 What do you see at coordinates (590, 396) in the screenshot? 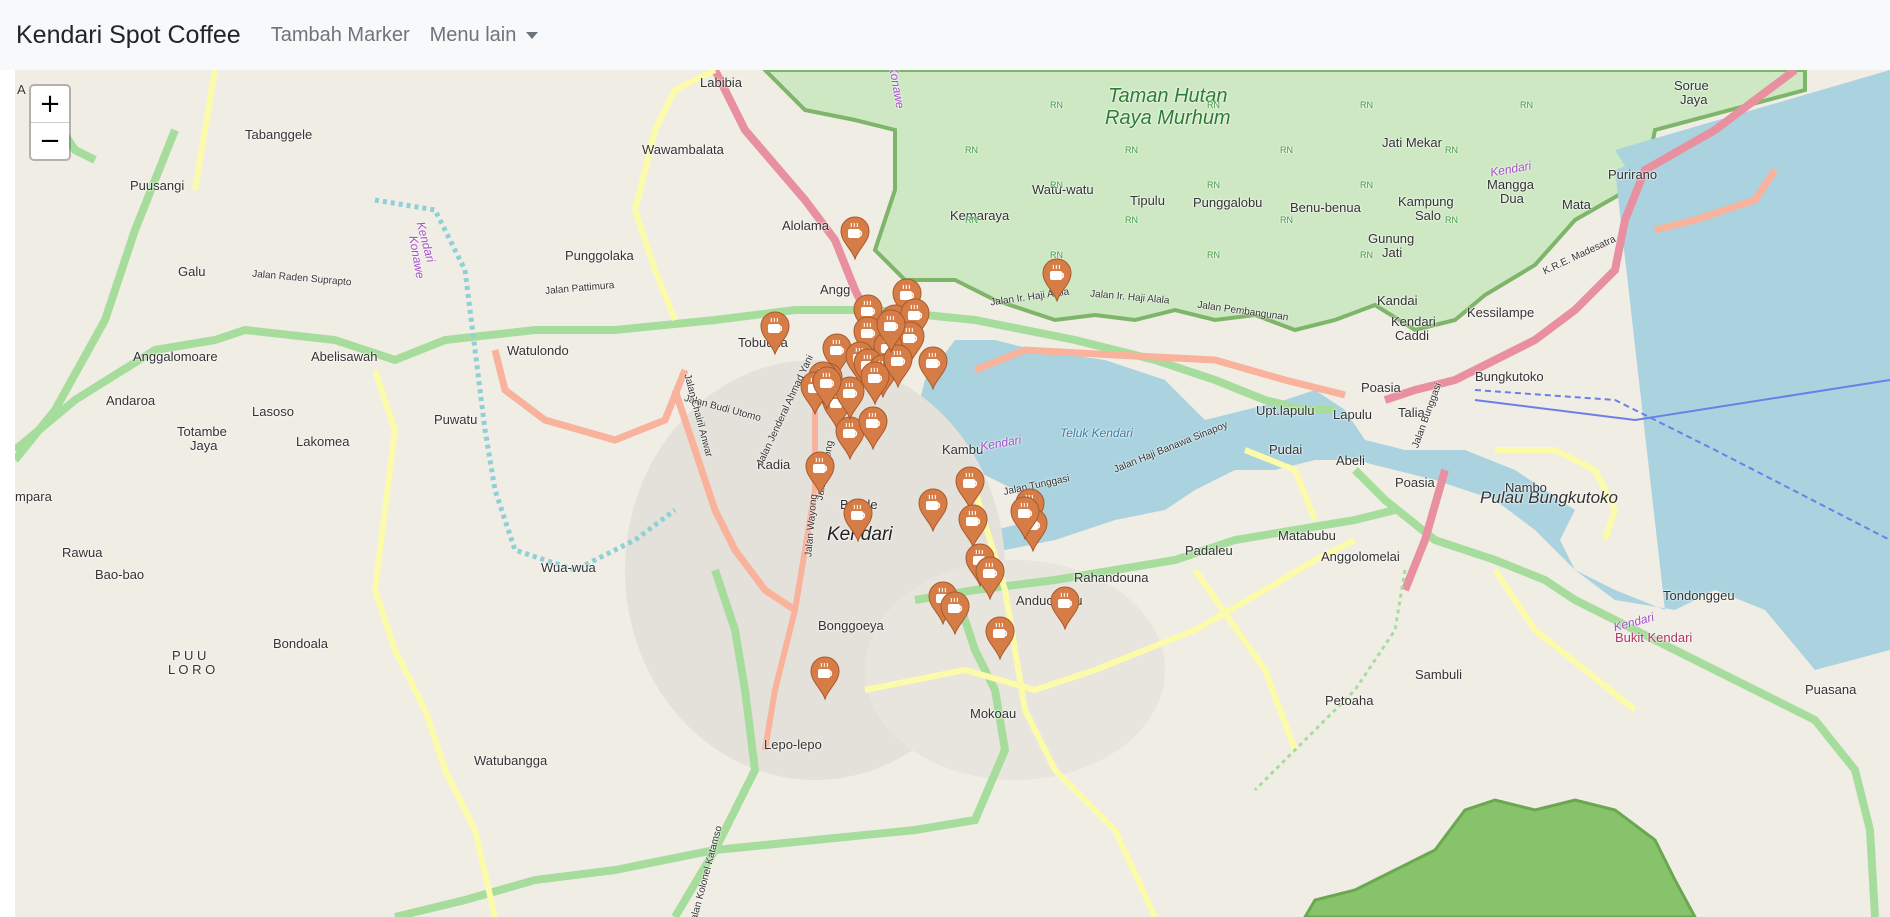
I see `road-secondary-west` at bounding box center [590, 396].